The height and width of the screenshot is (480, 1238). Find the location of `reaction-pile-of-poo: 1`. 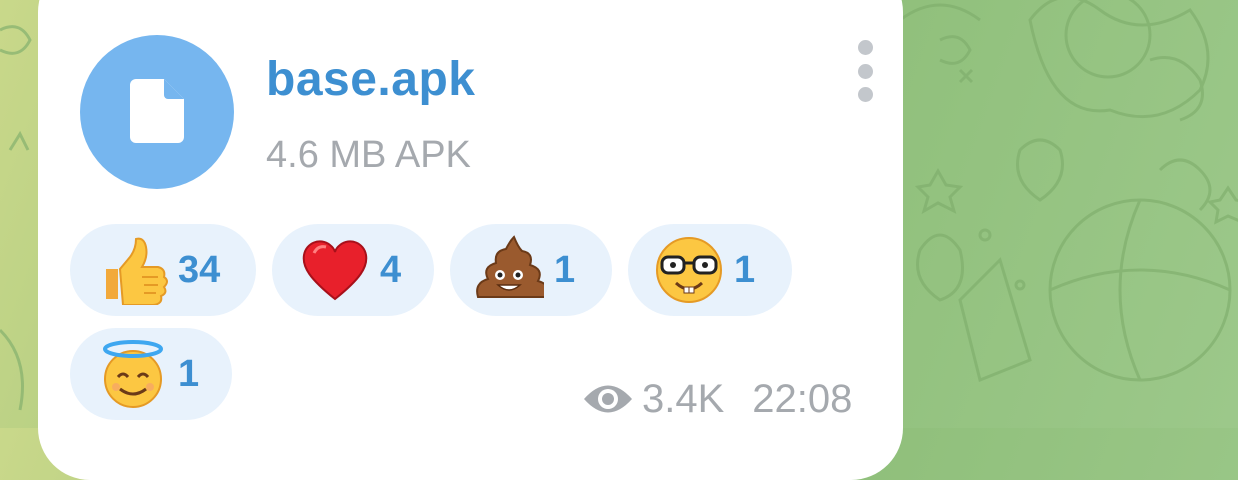

reaction-pile-of-poo: 1 is located at coordinates (531, 270).